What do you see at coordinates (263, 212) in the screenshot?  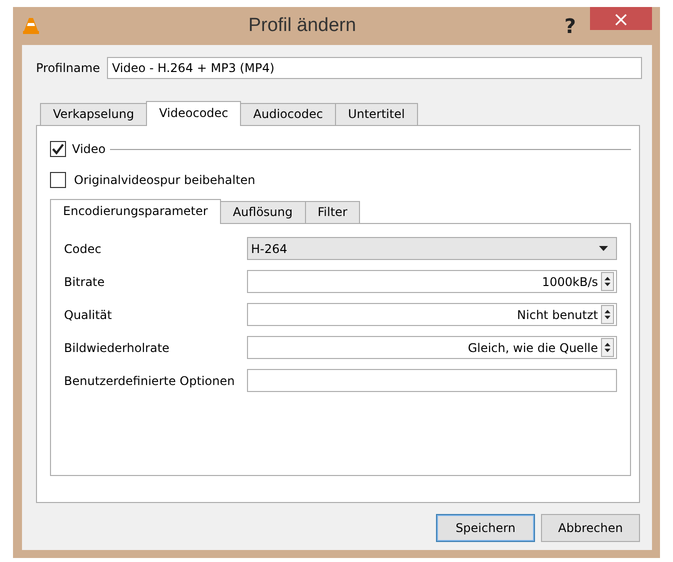 I see `tab: Auflösung` at bounding box center [263, 212].